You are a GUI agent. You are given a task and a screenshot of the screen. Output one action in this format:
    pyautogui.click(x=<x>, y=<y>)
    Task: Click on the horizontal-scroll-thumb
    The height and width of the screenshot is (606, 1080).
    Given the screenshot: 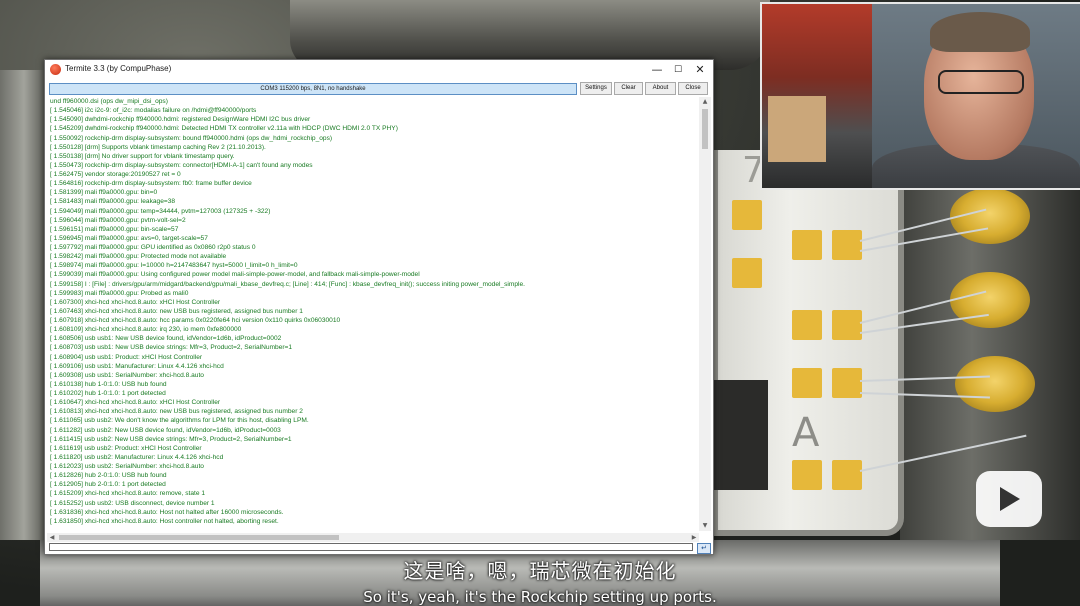 What is the action you would take?
    pyautogui.click(x=199, y=537)
    